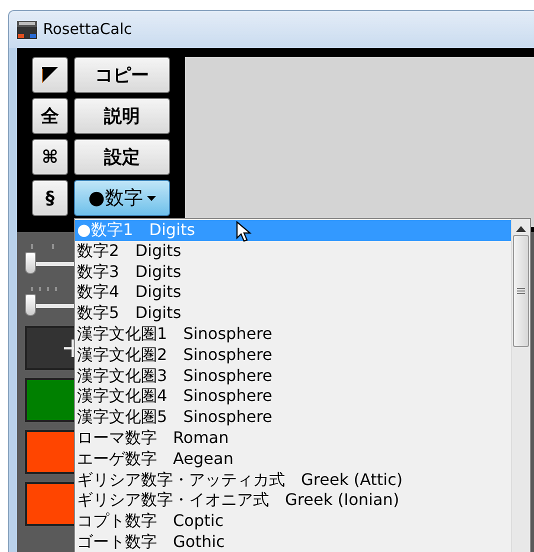 The height and width of the screenshot is (552, 534). Describe the element at coordinates (87, 29) in the screenshot. I see `window-title: RosettaCalc` at that location.